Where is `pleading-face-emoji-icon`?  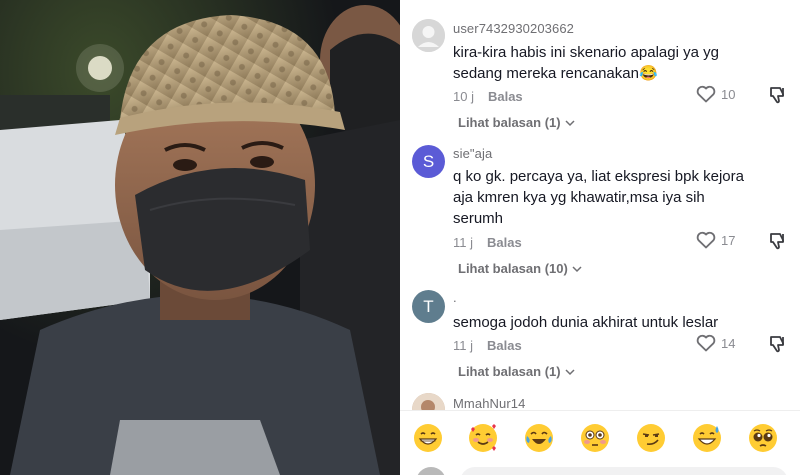 pleading-face-emoji-icon is located at coordinates (763, 438).